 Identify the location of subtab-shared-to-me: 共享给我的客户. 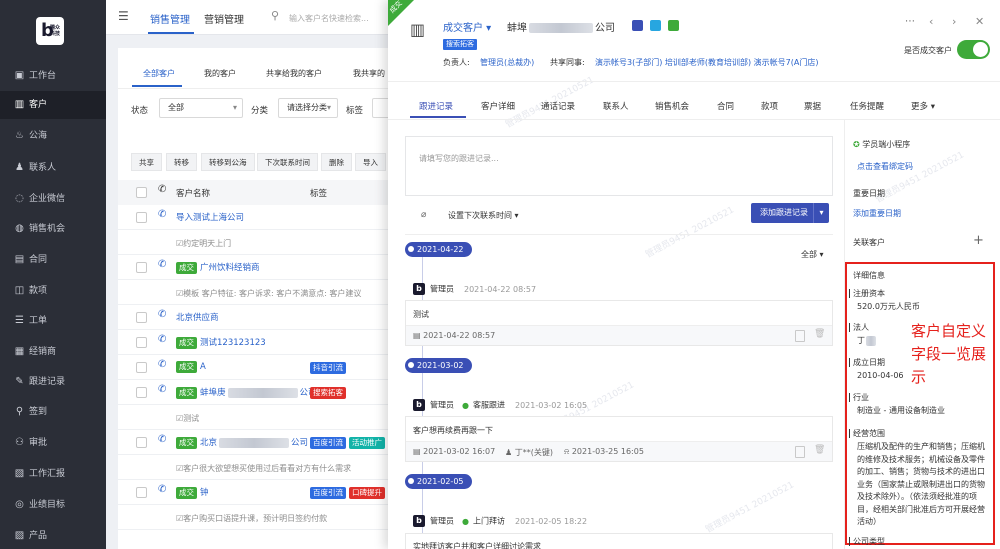
(294, 73).